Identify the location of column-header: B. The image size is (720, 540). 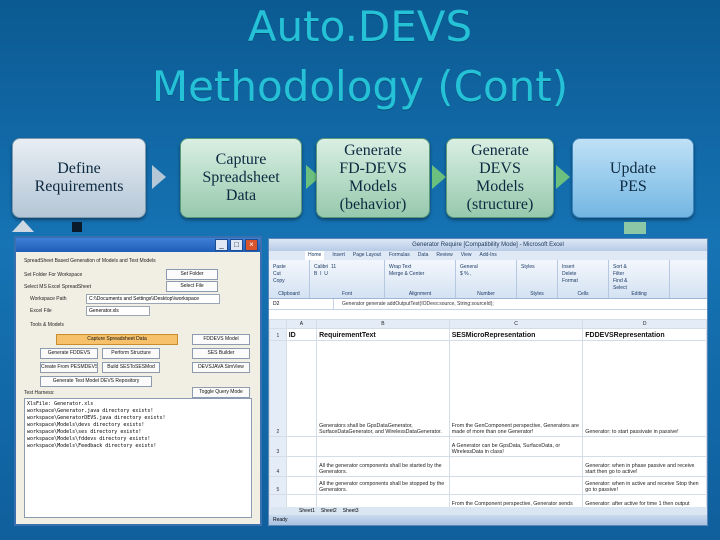
(383, 324).